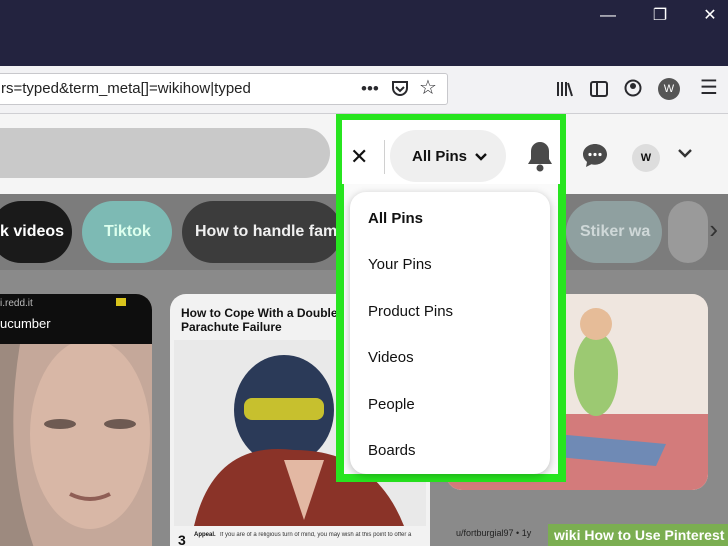  What do you see at coordinates (395, 218) in the screenshot?
I see `dropdown-item-all-pins: All Pins` at bounding box center [395, 218].